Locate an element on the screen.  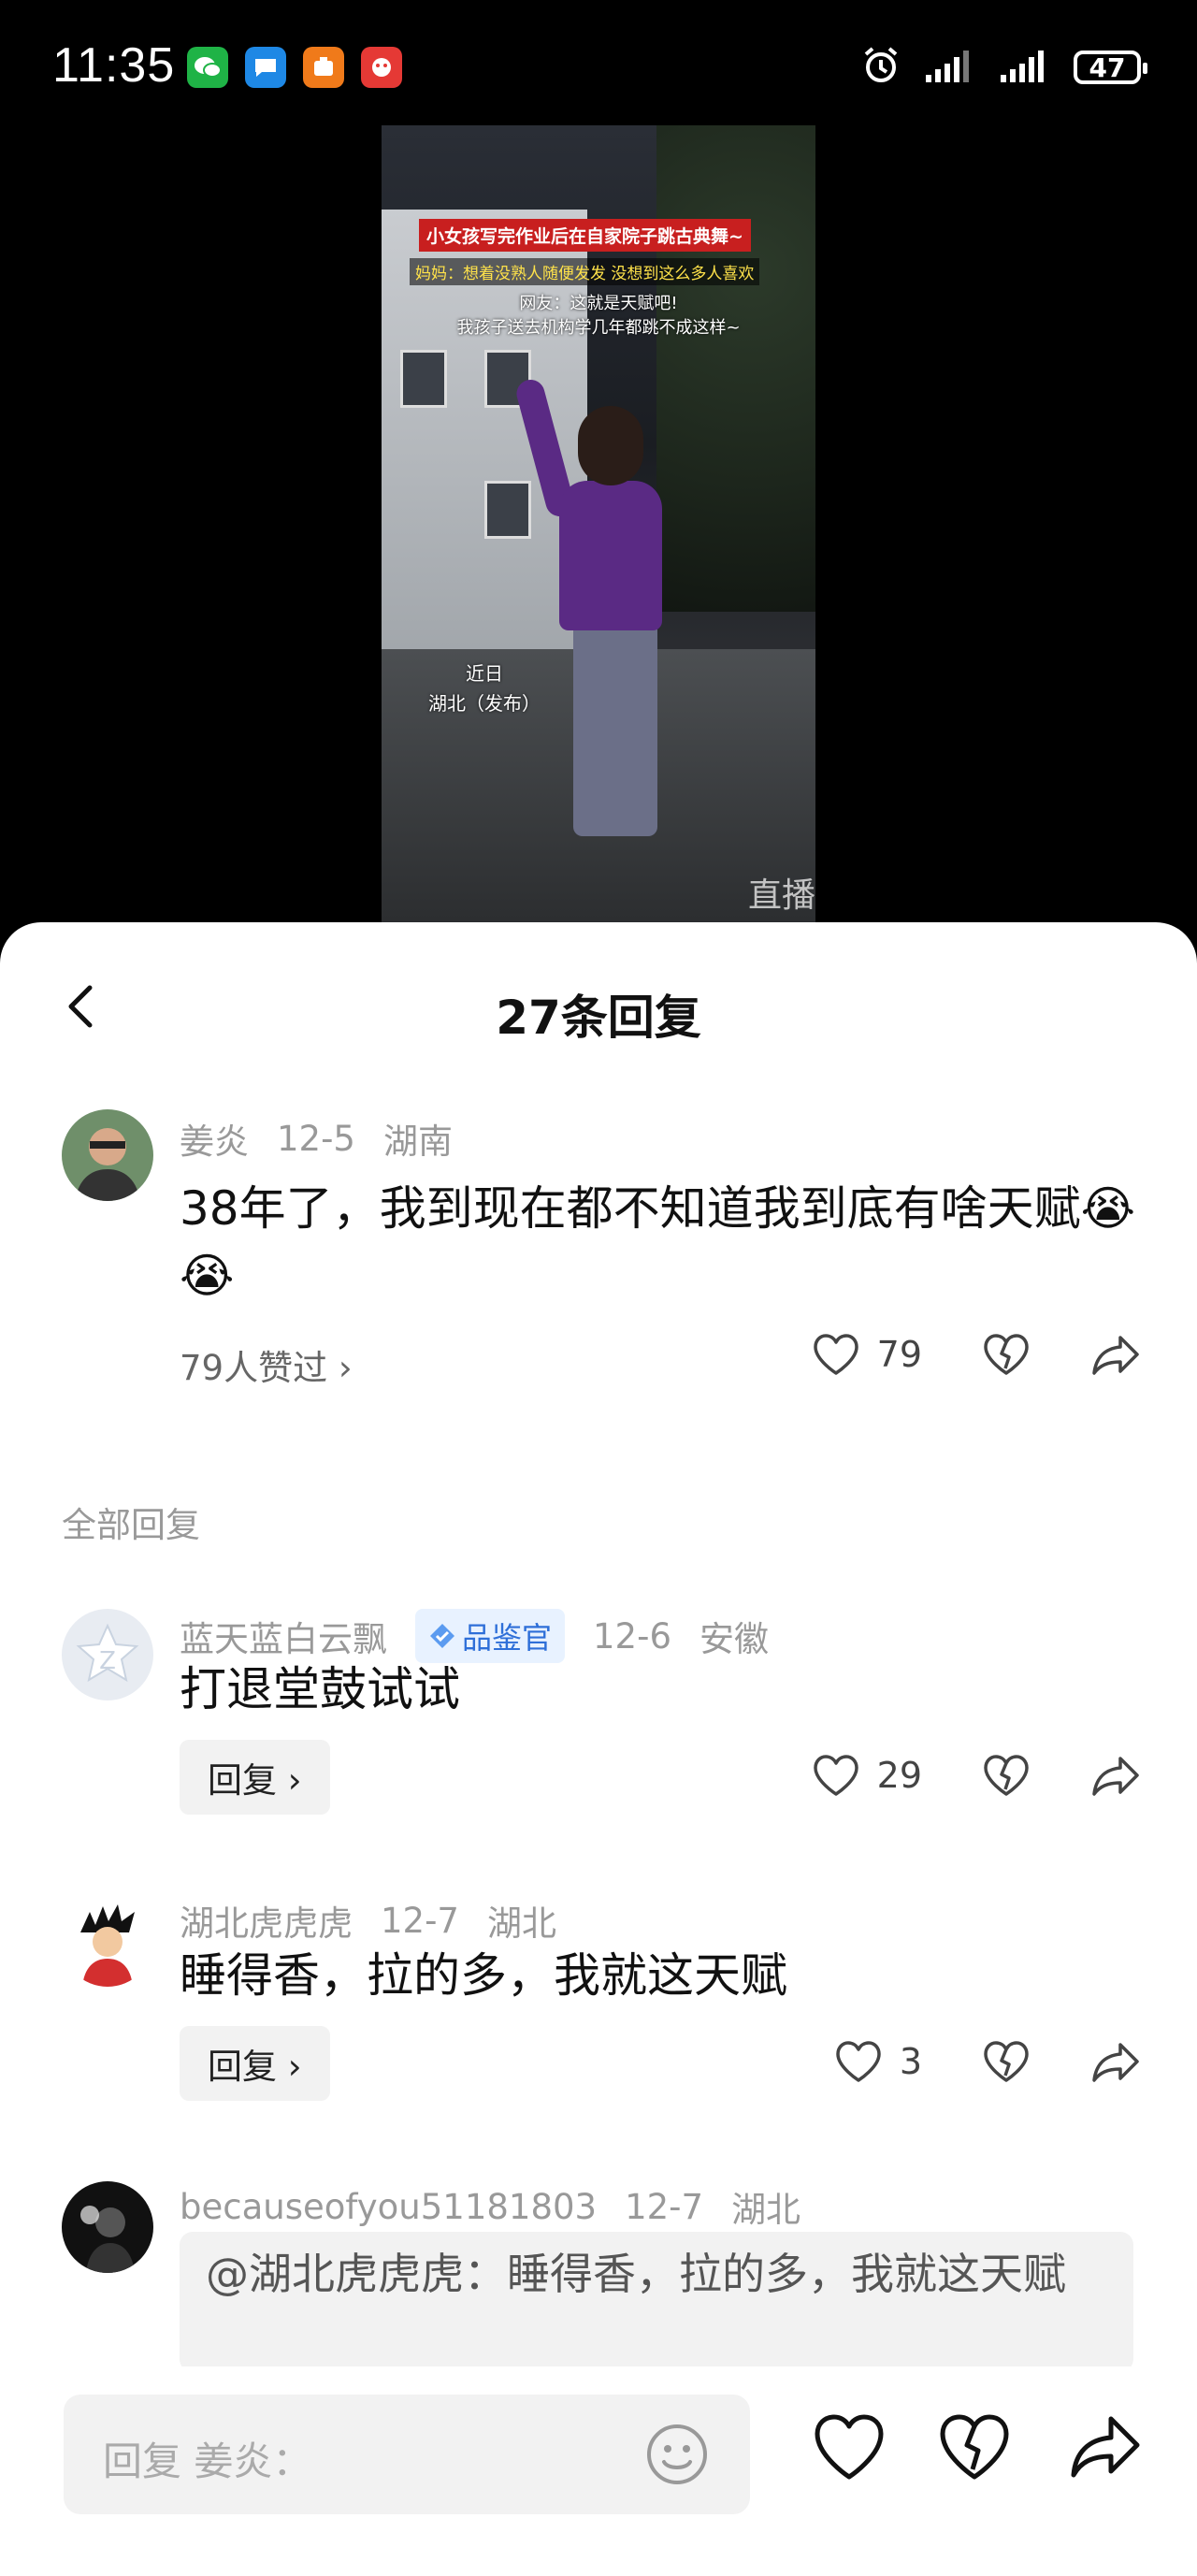
video-caption-location: 近日 湖北（发布） is located at coordinates (484, 688).